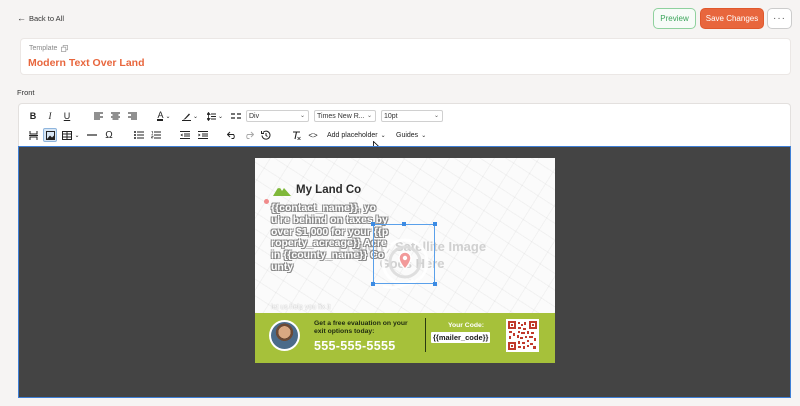 This screenshot has width=800, height=406. Describe the element at coordinates (779, 18) in the screenshot. I see `more-options-button: ···` at that location.